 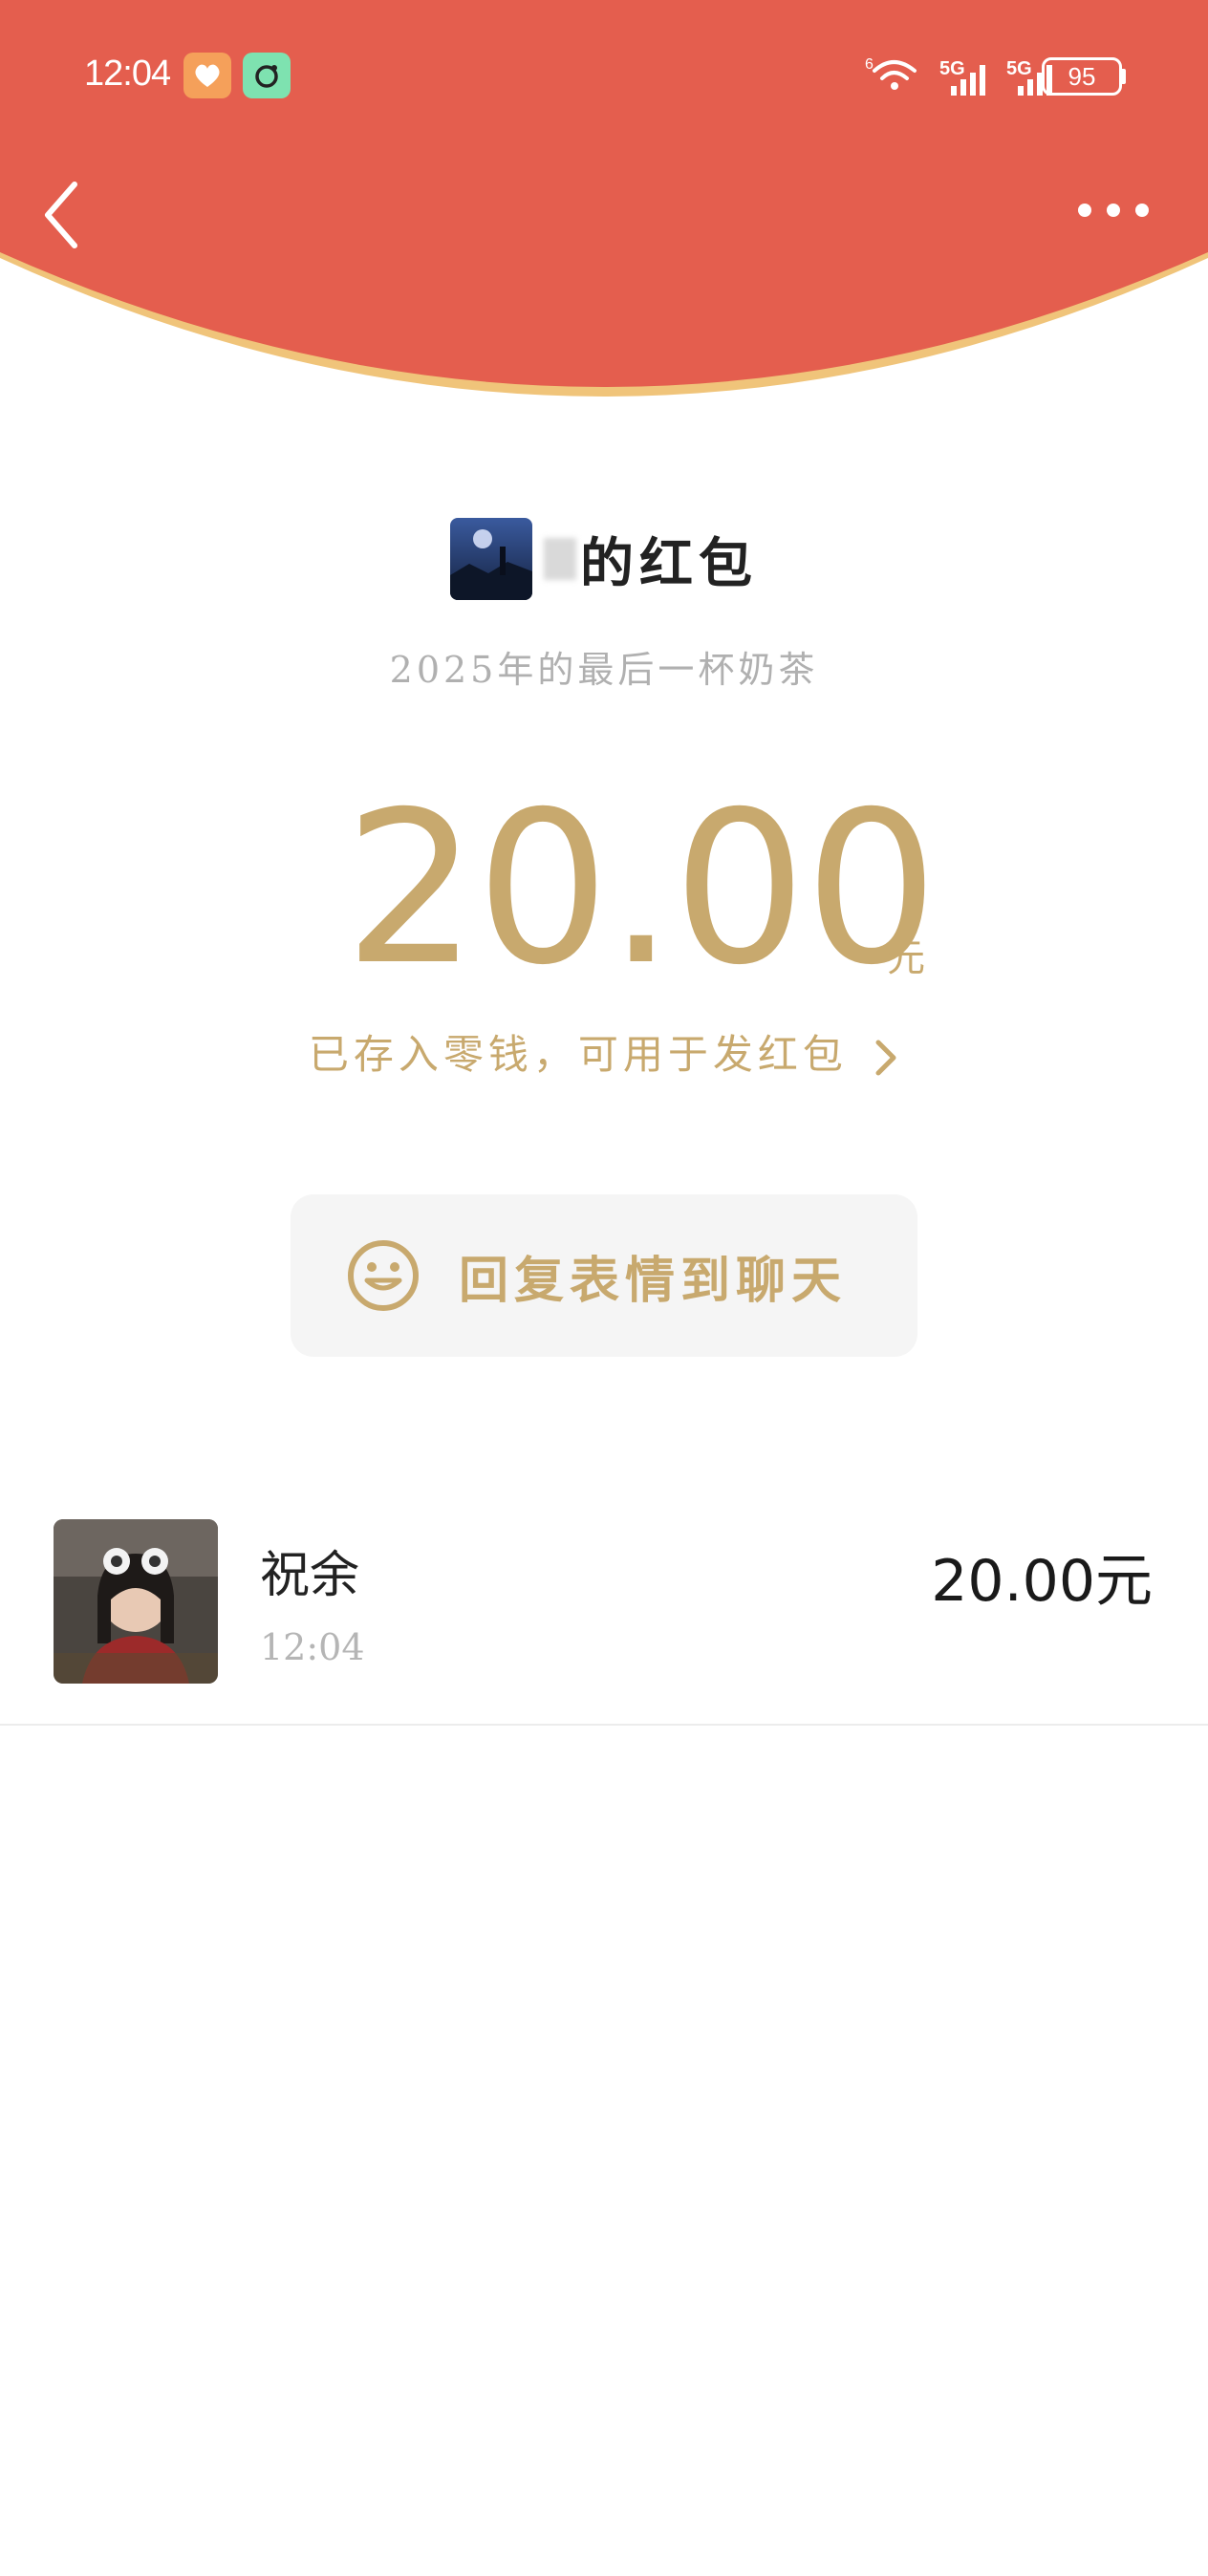 I want to click on cell-signal-icon-1: 5G, so click(x=962, y=77).